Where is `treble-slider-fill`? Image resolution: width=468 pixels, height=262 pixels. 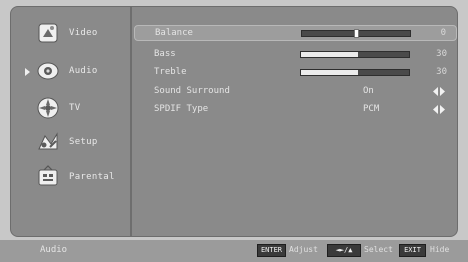 treble-slider-fill is located at coordinates (330, 72).